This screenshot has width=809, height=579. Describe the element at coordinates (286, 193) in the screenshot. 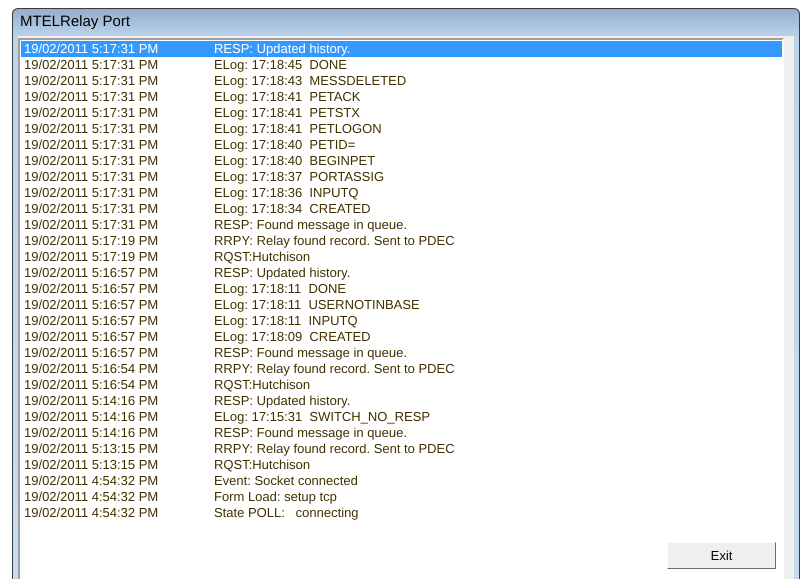

I see `message-text: ELog: 17:18:36 INPUTQ` at that location.